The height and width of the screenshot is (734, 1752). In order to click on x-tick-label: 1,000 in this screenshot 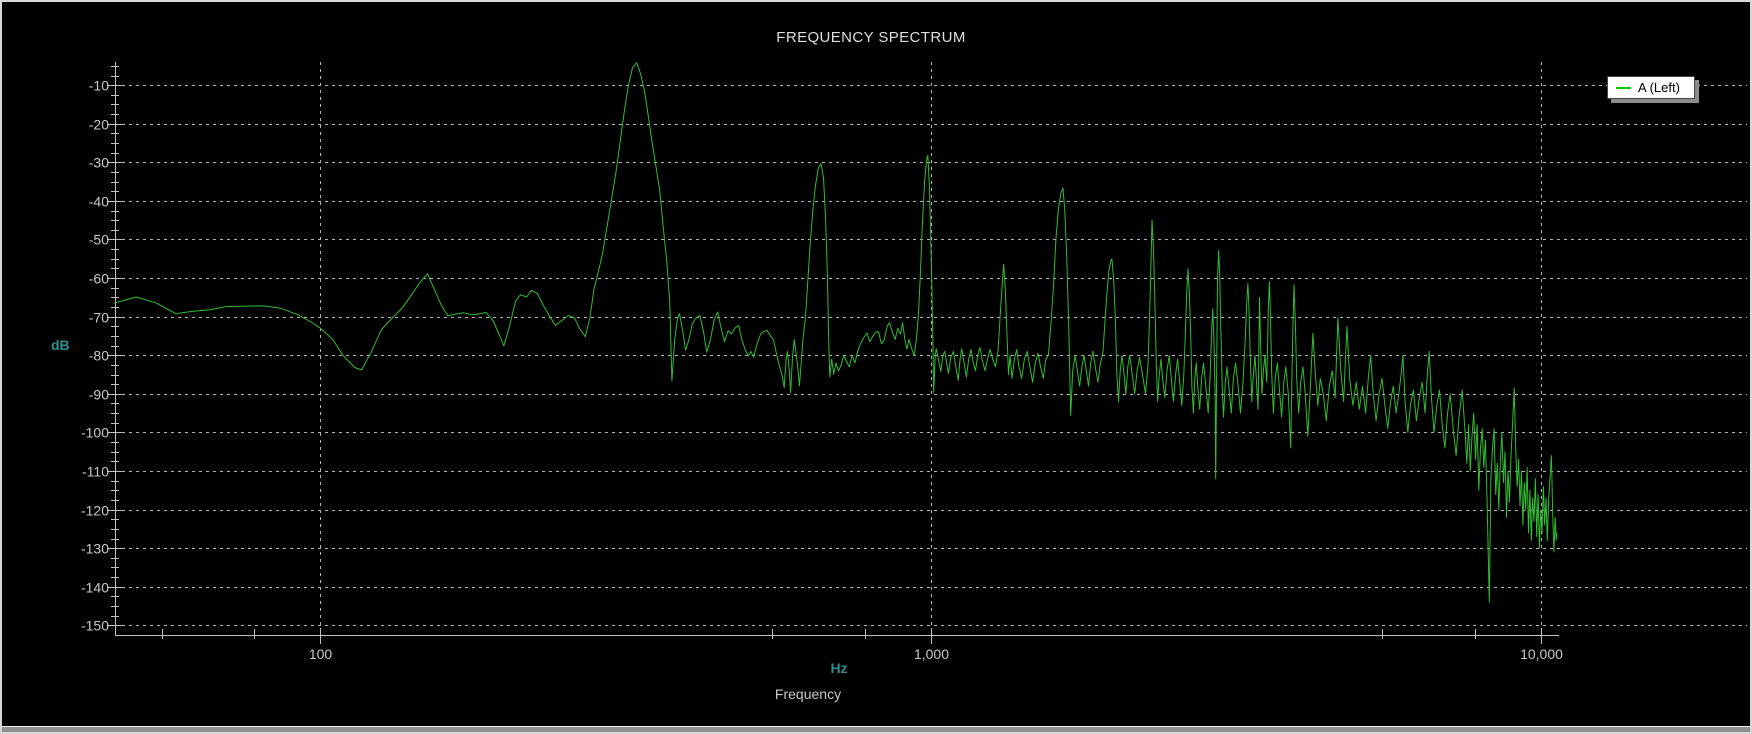, I will do `click(931, 654)`.